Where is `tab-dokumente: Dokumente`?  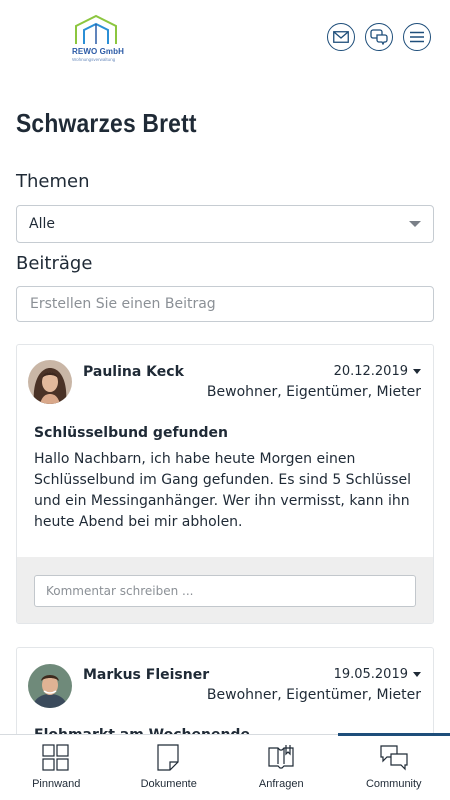 tab-dokumente: Dokumente is located at coordinates (169, 767).